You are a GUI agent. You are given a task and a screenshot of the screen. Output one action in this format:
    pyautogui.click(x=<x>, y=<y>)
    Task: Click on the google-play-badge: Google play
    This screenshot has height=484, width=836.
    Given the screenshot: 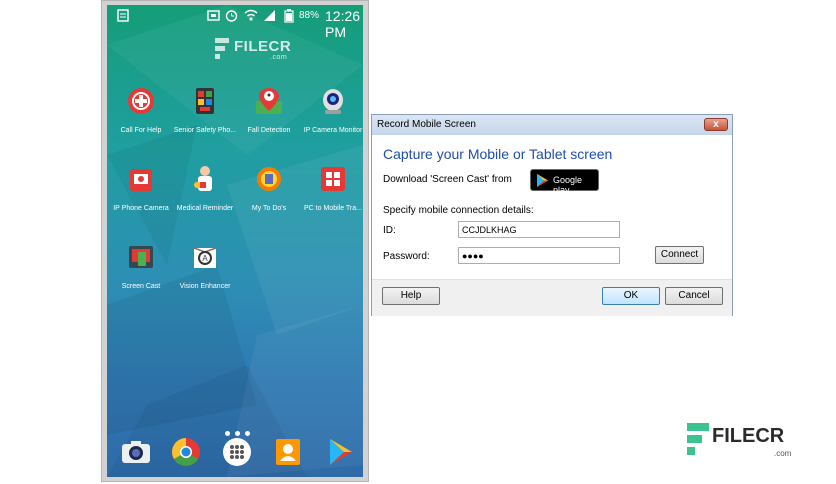 What is the action you would take?
    pyautogui.click(x=564, y=182)
    